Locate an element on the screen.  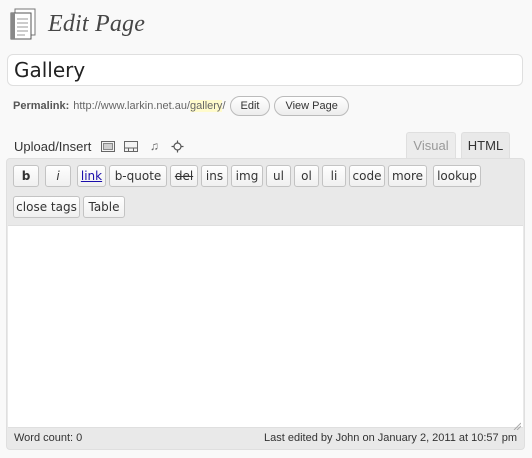
page-header: Edit Page is located at coordinates (76, 24).